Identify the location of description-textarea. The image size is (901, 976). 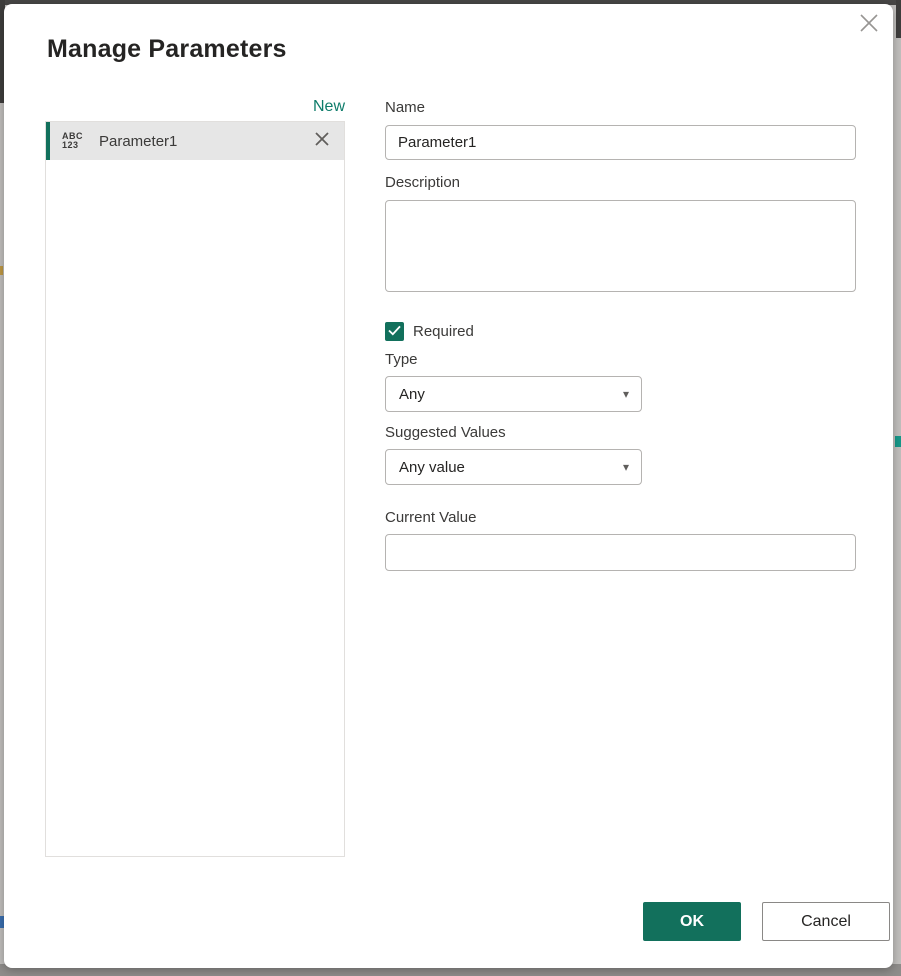
(620, 246).